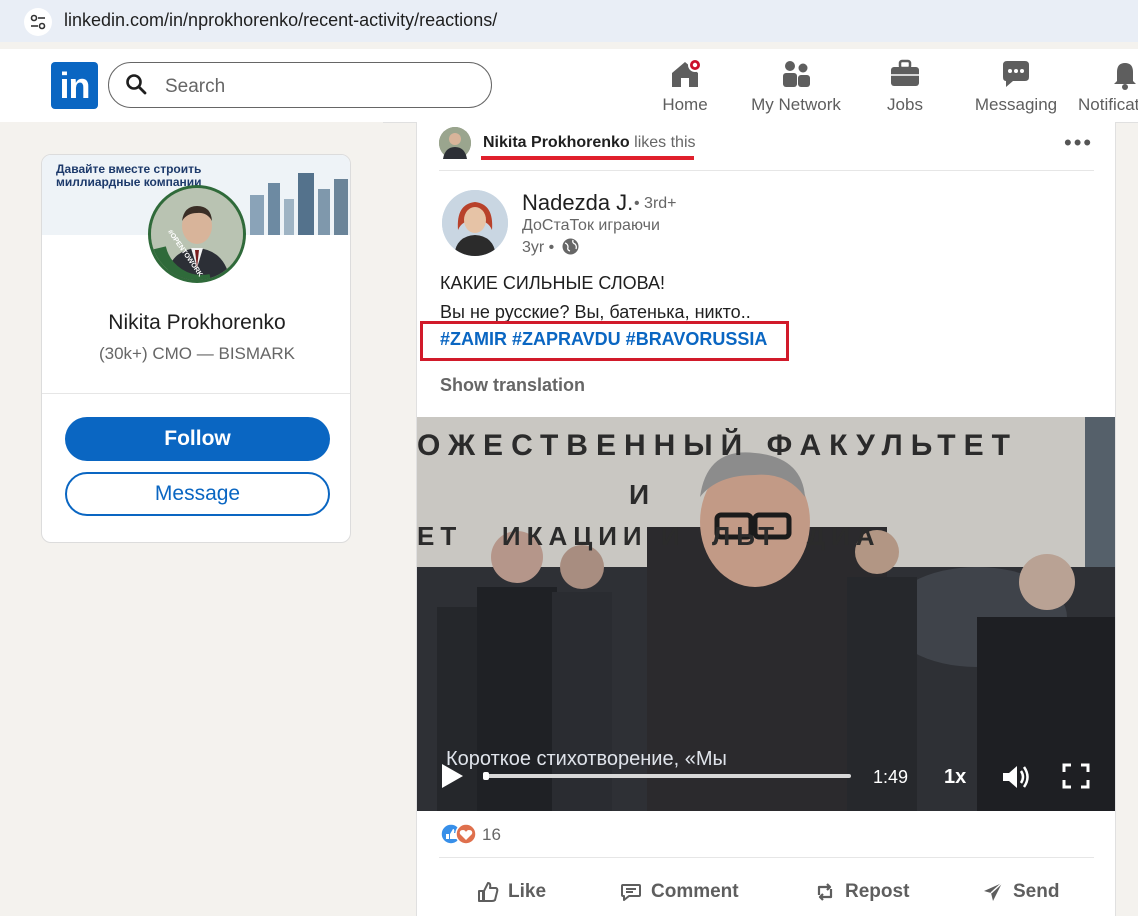  I want to click on connection-degree: • 3rd+, so click(655, 203).